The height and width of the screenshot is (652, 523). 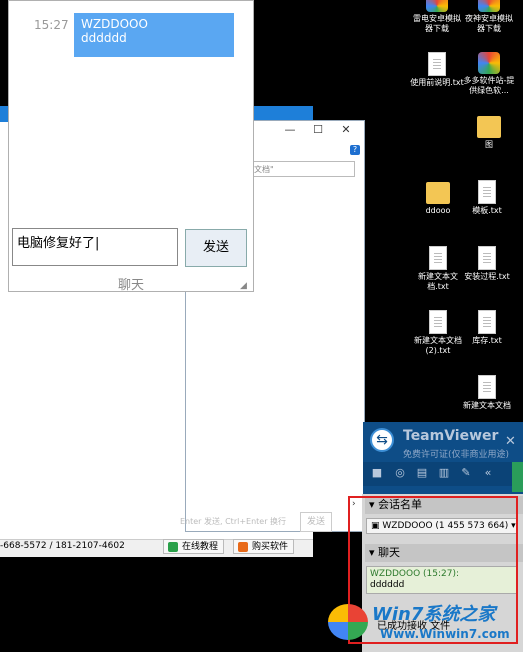 I want to click on online-tutorial-button: 在线教程, so click(x=194, y=546).